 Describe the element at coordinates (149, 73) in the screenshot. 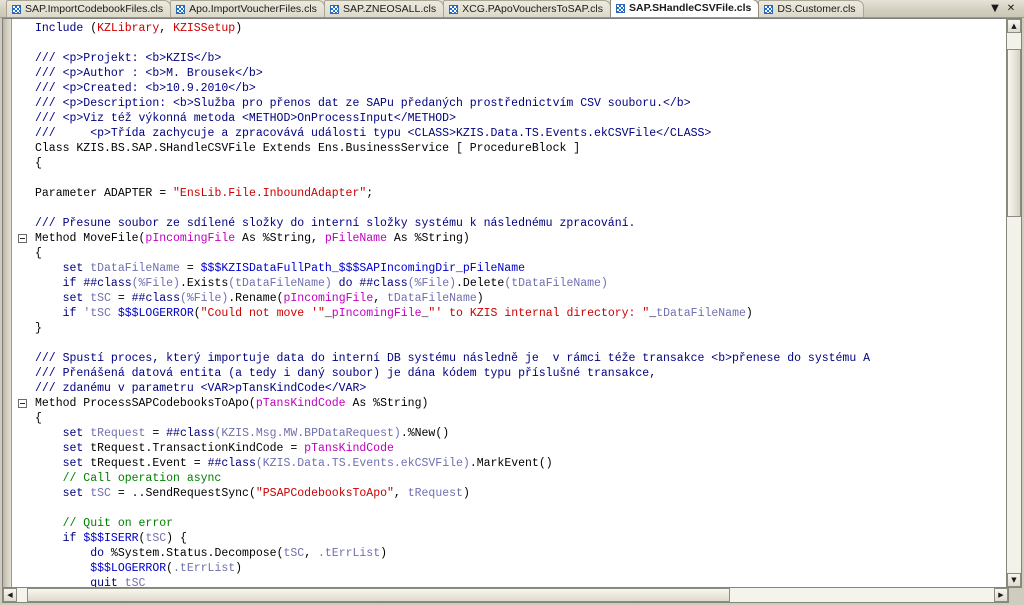

I see `code-token: /// <p>Author : <b>M. Brousek</b>` at that location.